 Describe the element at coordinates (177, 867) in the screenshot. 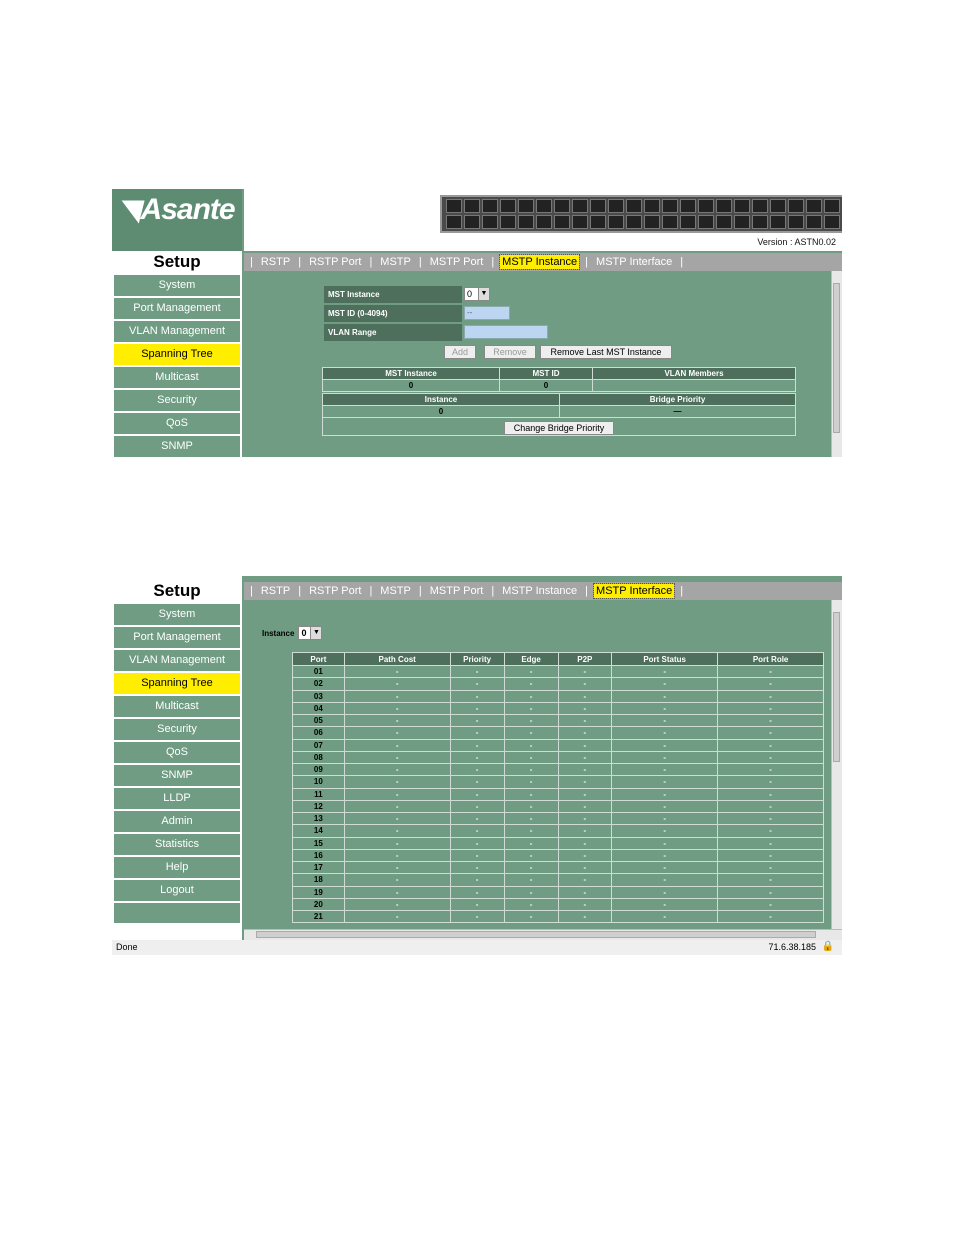

I see `sidebar-item-help: Help` at that location.